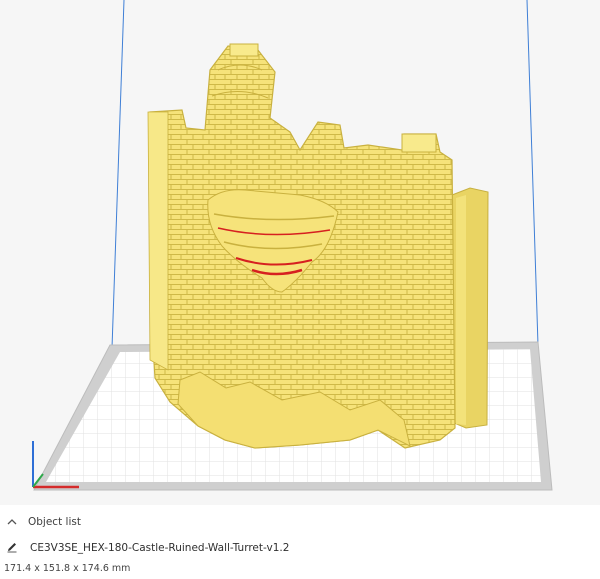  I want to click on chevron-up-icon, so click(12, 522).